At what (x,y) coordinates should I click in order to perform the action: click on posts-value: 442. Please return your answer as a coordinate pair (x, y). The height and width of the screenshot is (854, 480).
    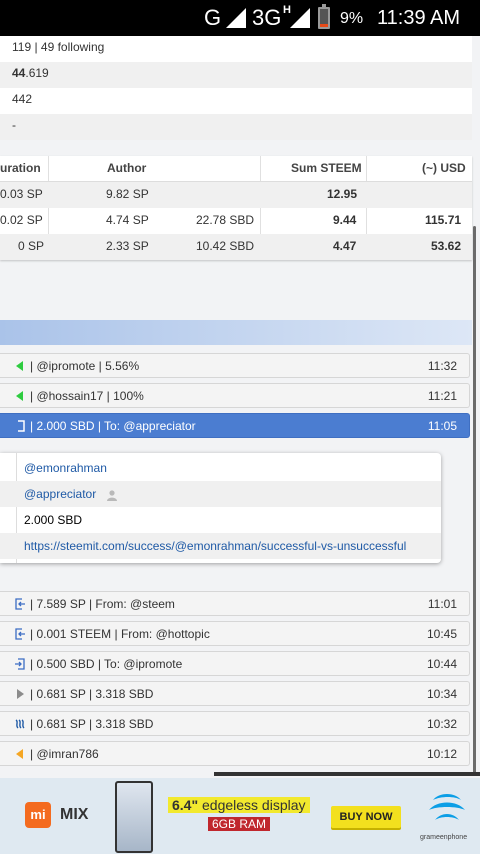
    Looking at the image, I should click on (22, 99).